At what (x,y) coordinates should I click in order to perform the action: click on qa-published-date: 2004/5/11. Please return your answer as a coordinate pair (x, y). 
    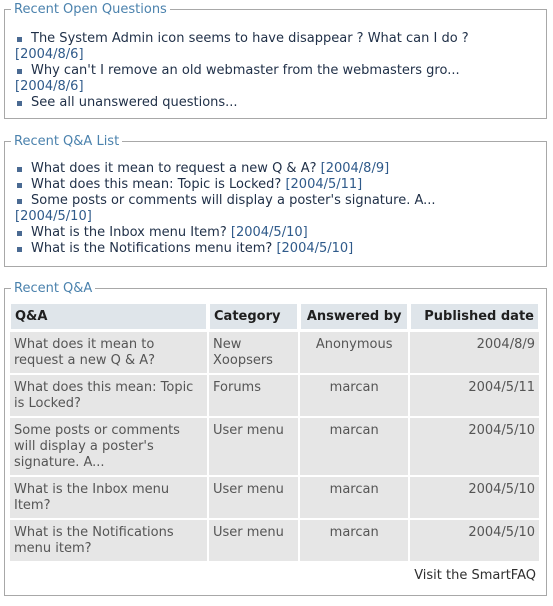
    Looking at the image, I should click on (474, 395).